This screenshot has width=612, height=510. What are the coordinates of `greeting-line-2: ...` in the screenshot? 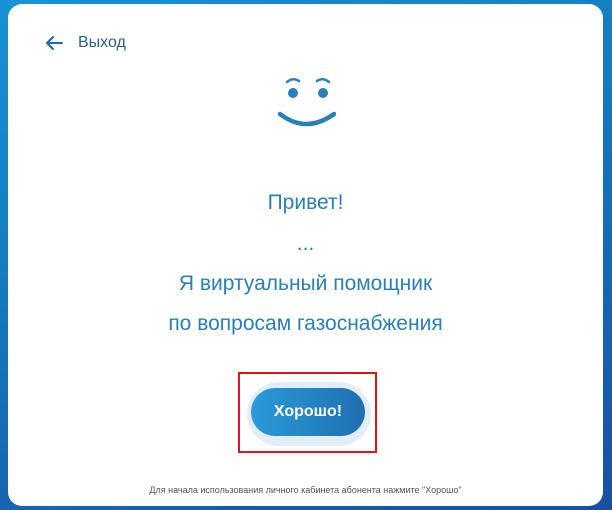 It's located at (305, 243).